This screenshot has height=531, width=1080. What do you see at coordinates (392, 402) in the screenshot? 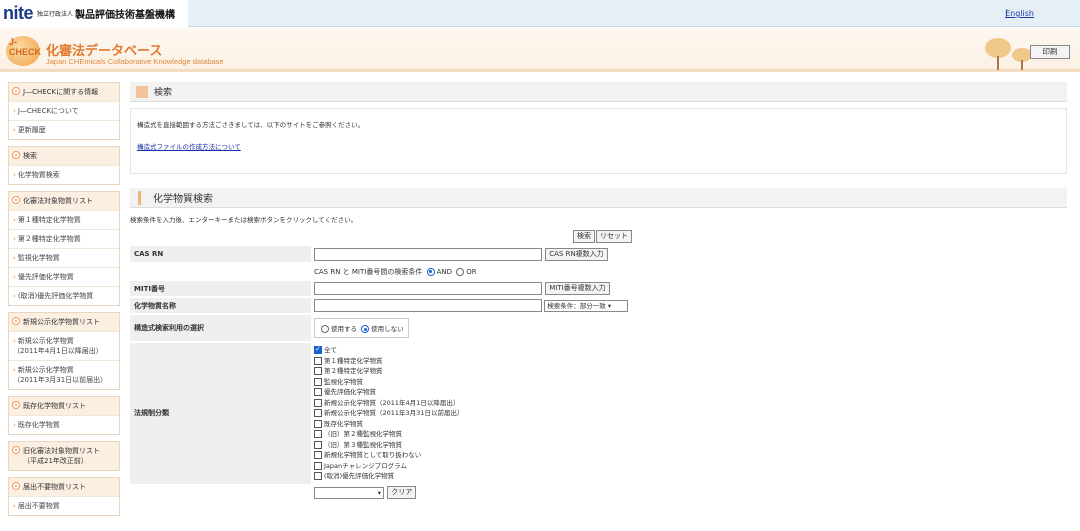
I see `regulation-option-label: 新規公示化学物質（2011年4月1日以降届出）` at bounding box center [392, 402].